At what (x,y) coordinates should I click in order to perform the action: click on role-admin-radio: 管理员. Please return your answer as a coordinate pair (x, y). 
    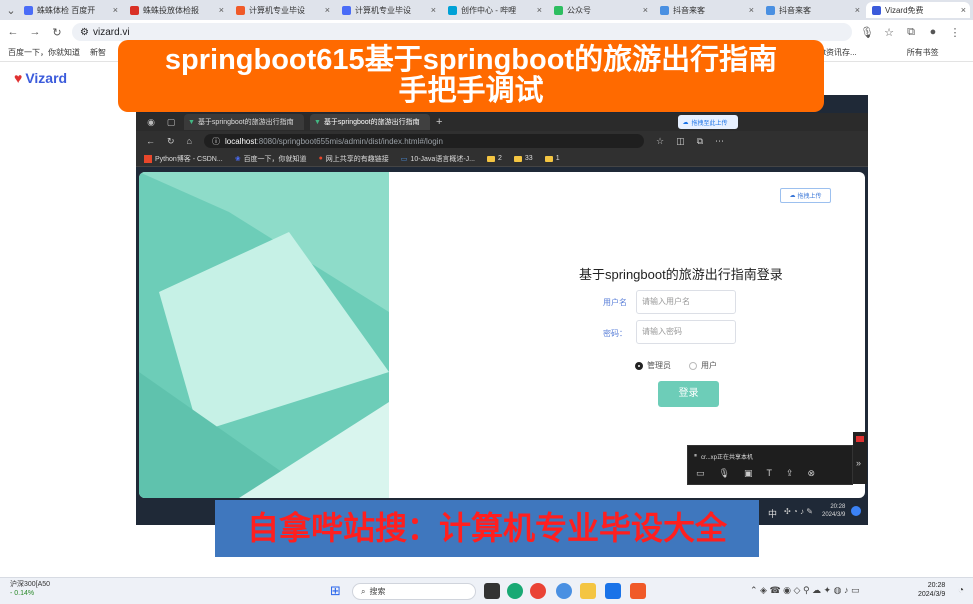
    Looking at the image, I should click on (653, 365).